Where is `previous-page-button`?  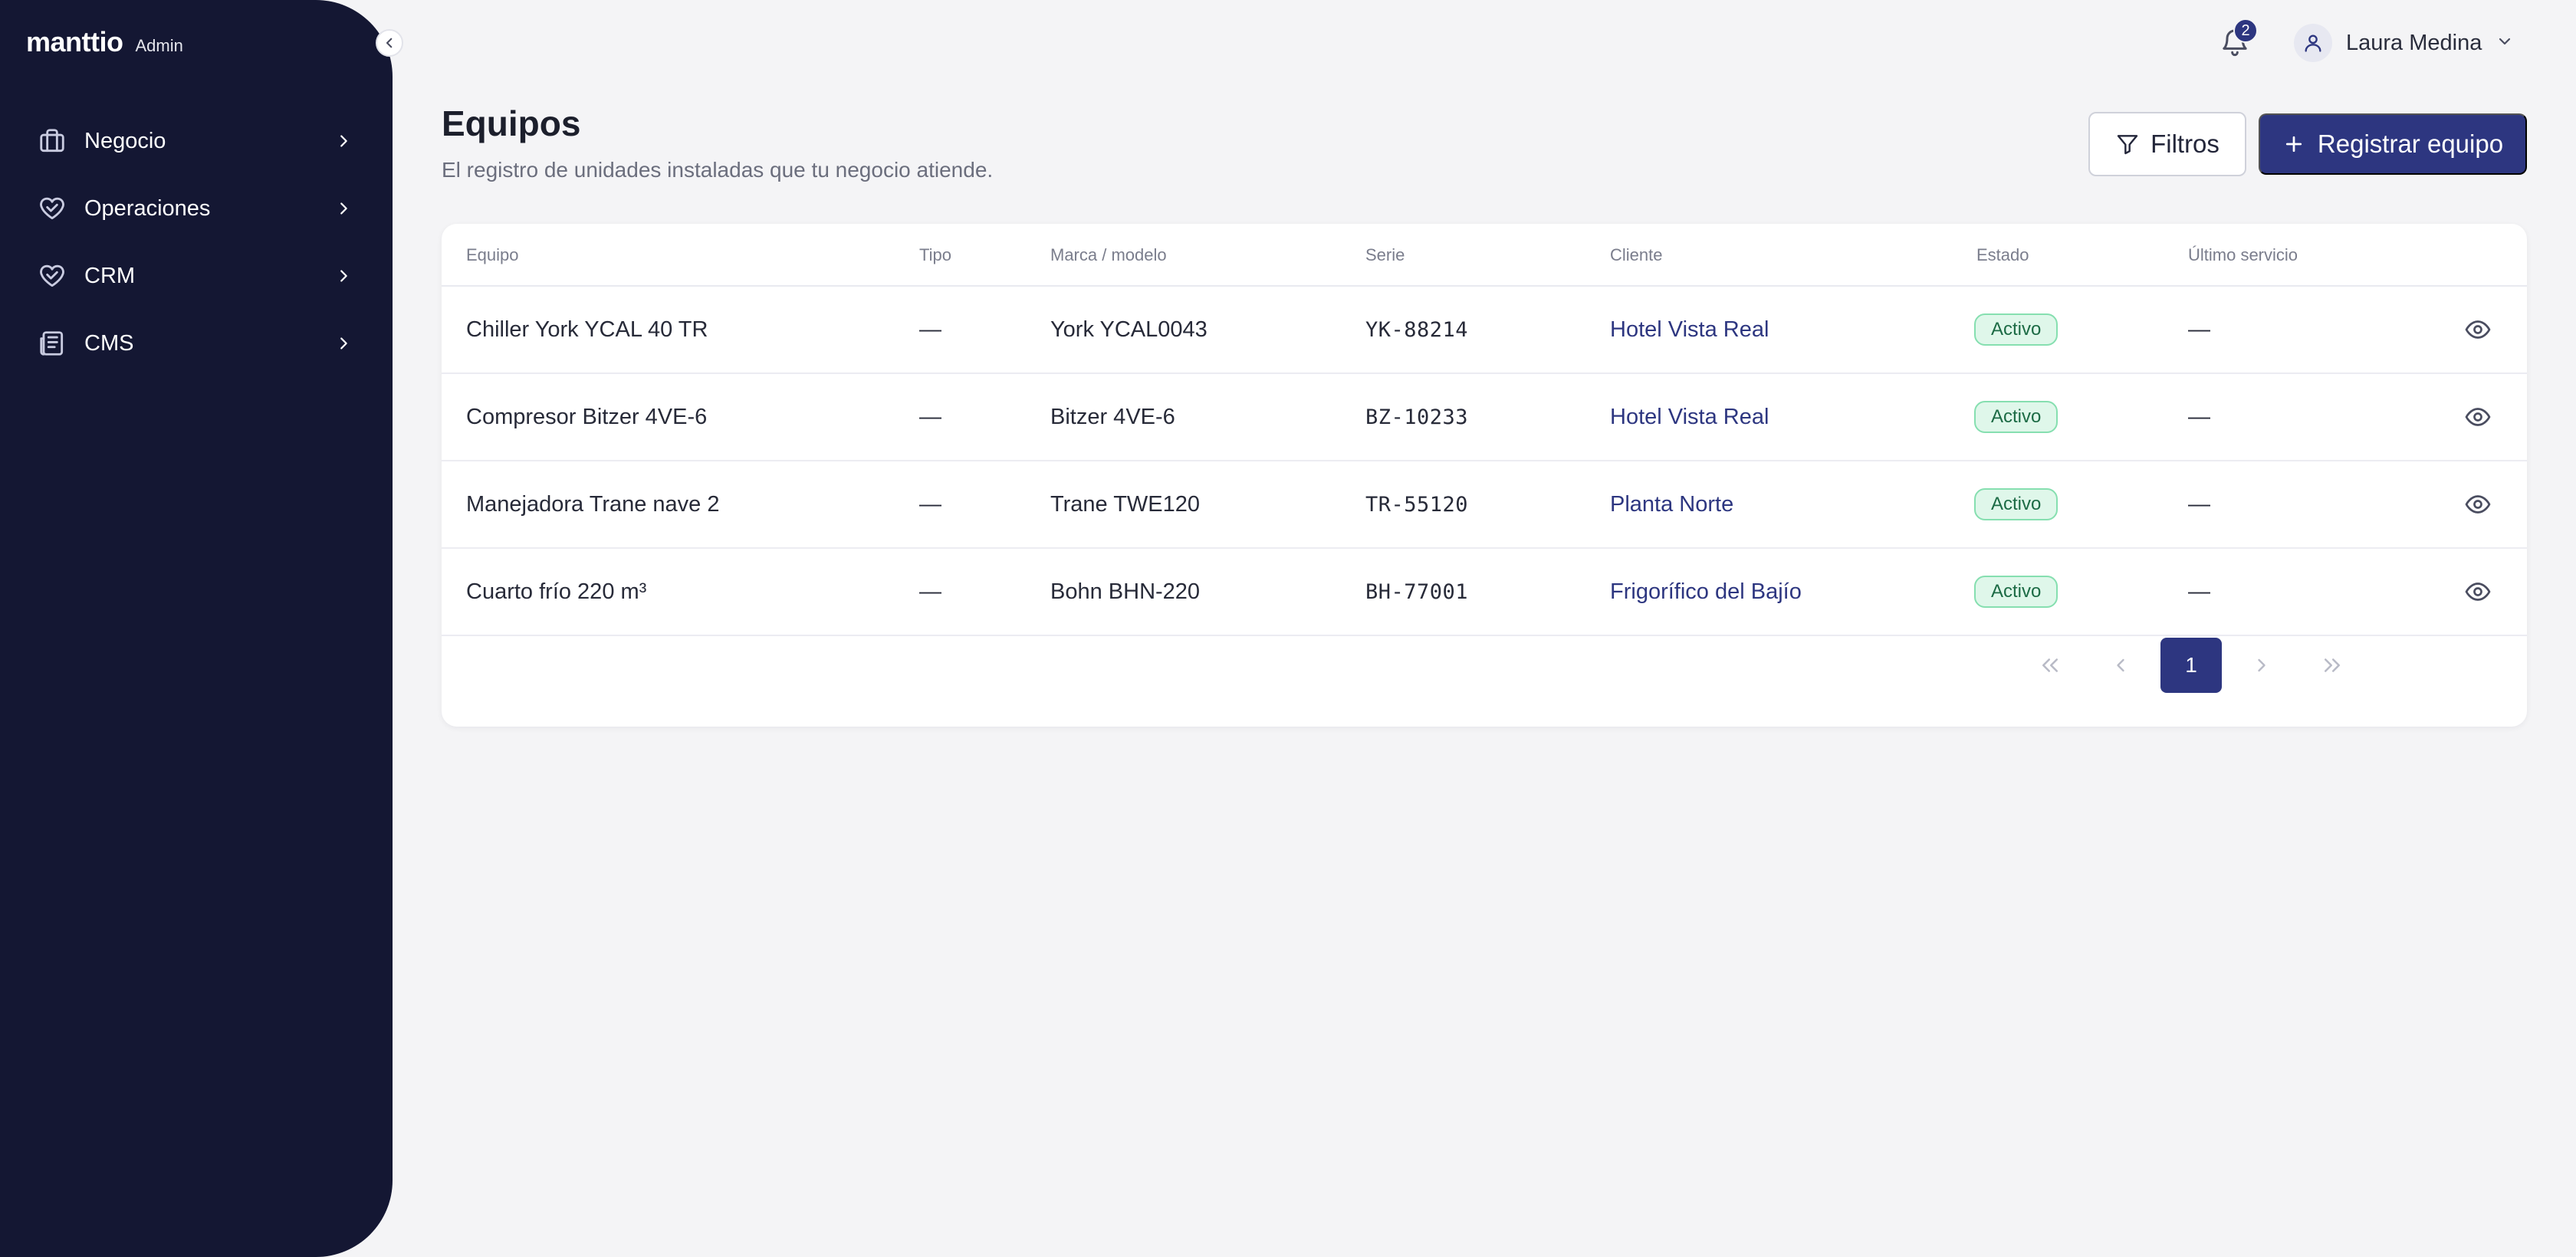
previous-page-button is located at coordinates (2121, 665).